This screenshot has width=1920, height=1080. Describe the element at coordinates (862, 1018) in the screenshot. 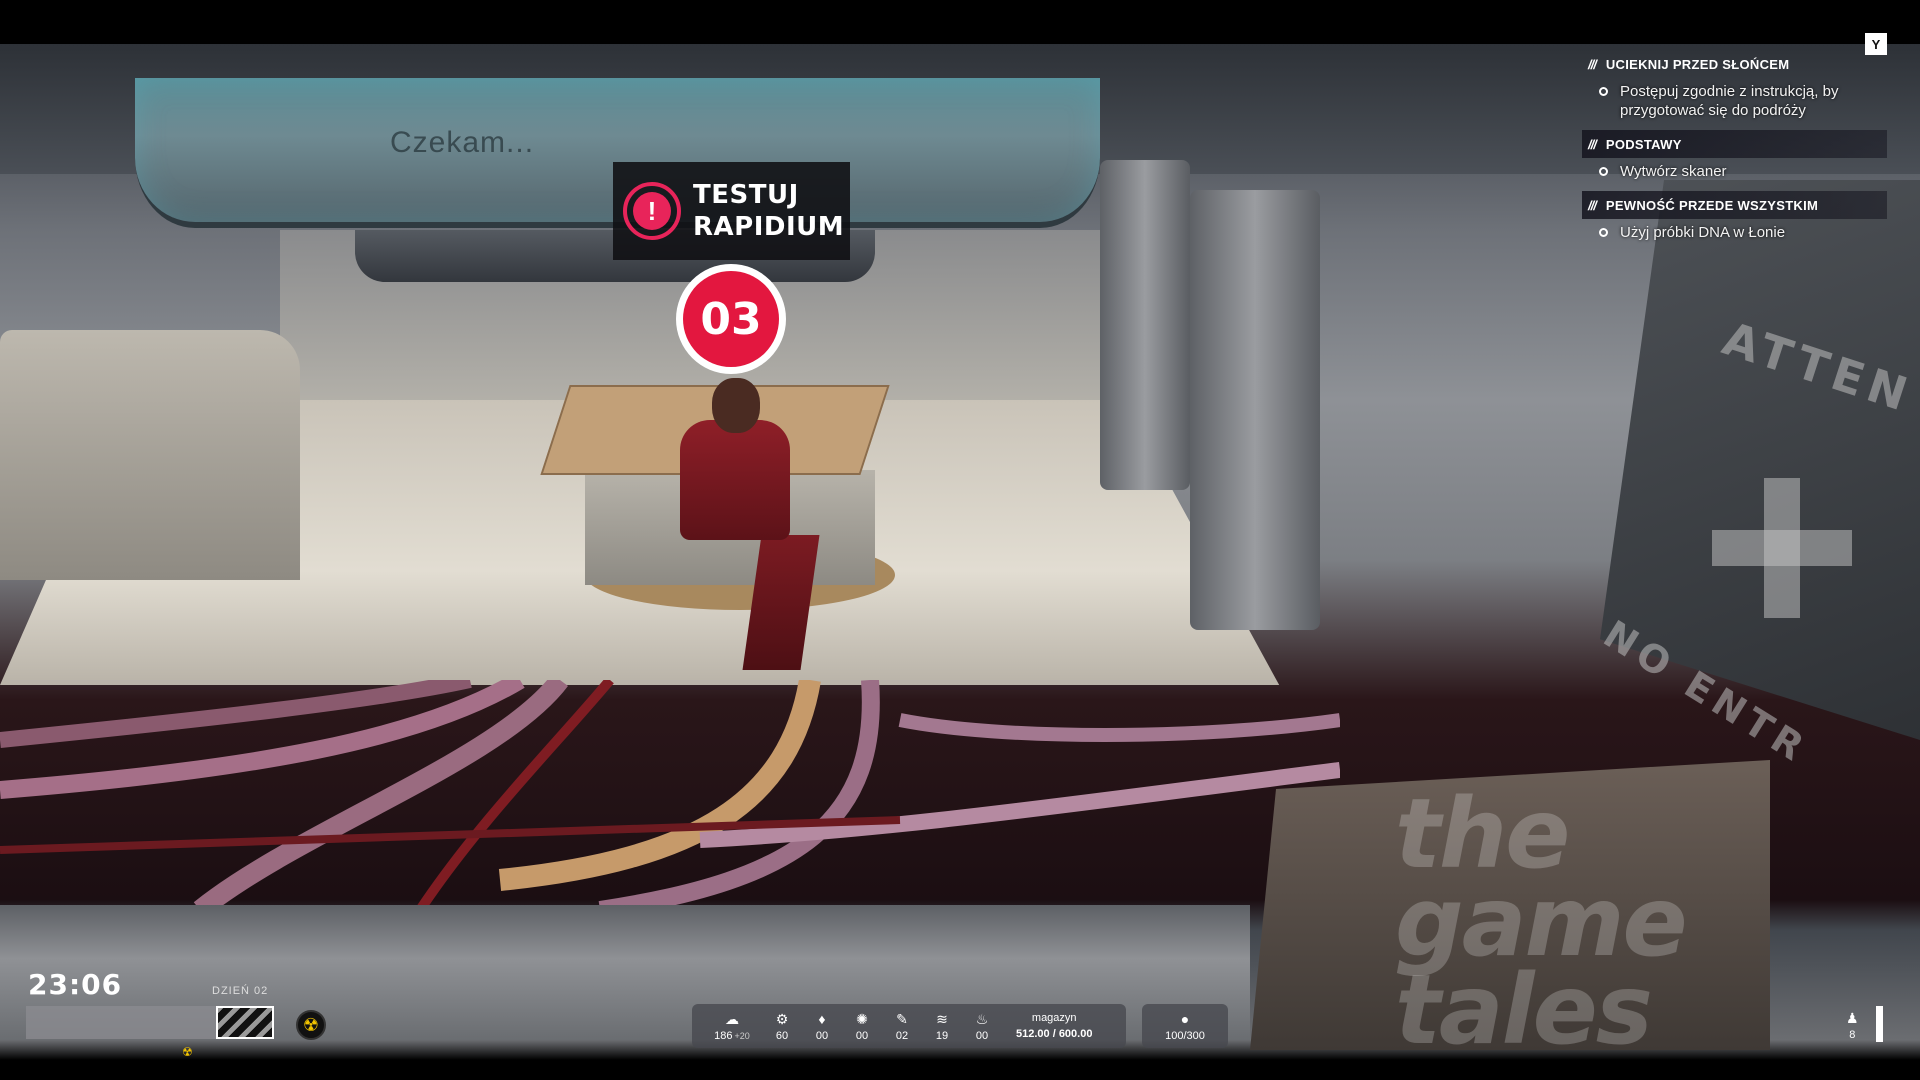

I see `ore-icon: ✺` at that location.